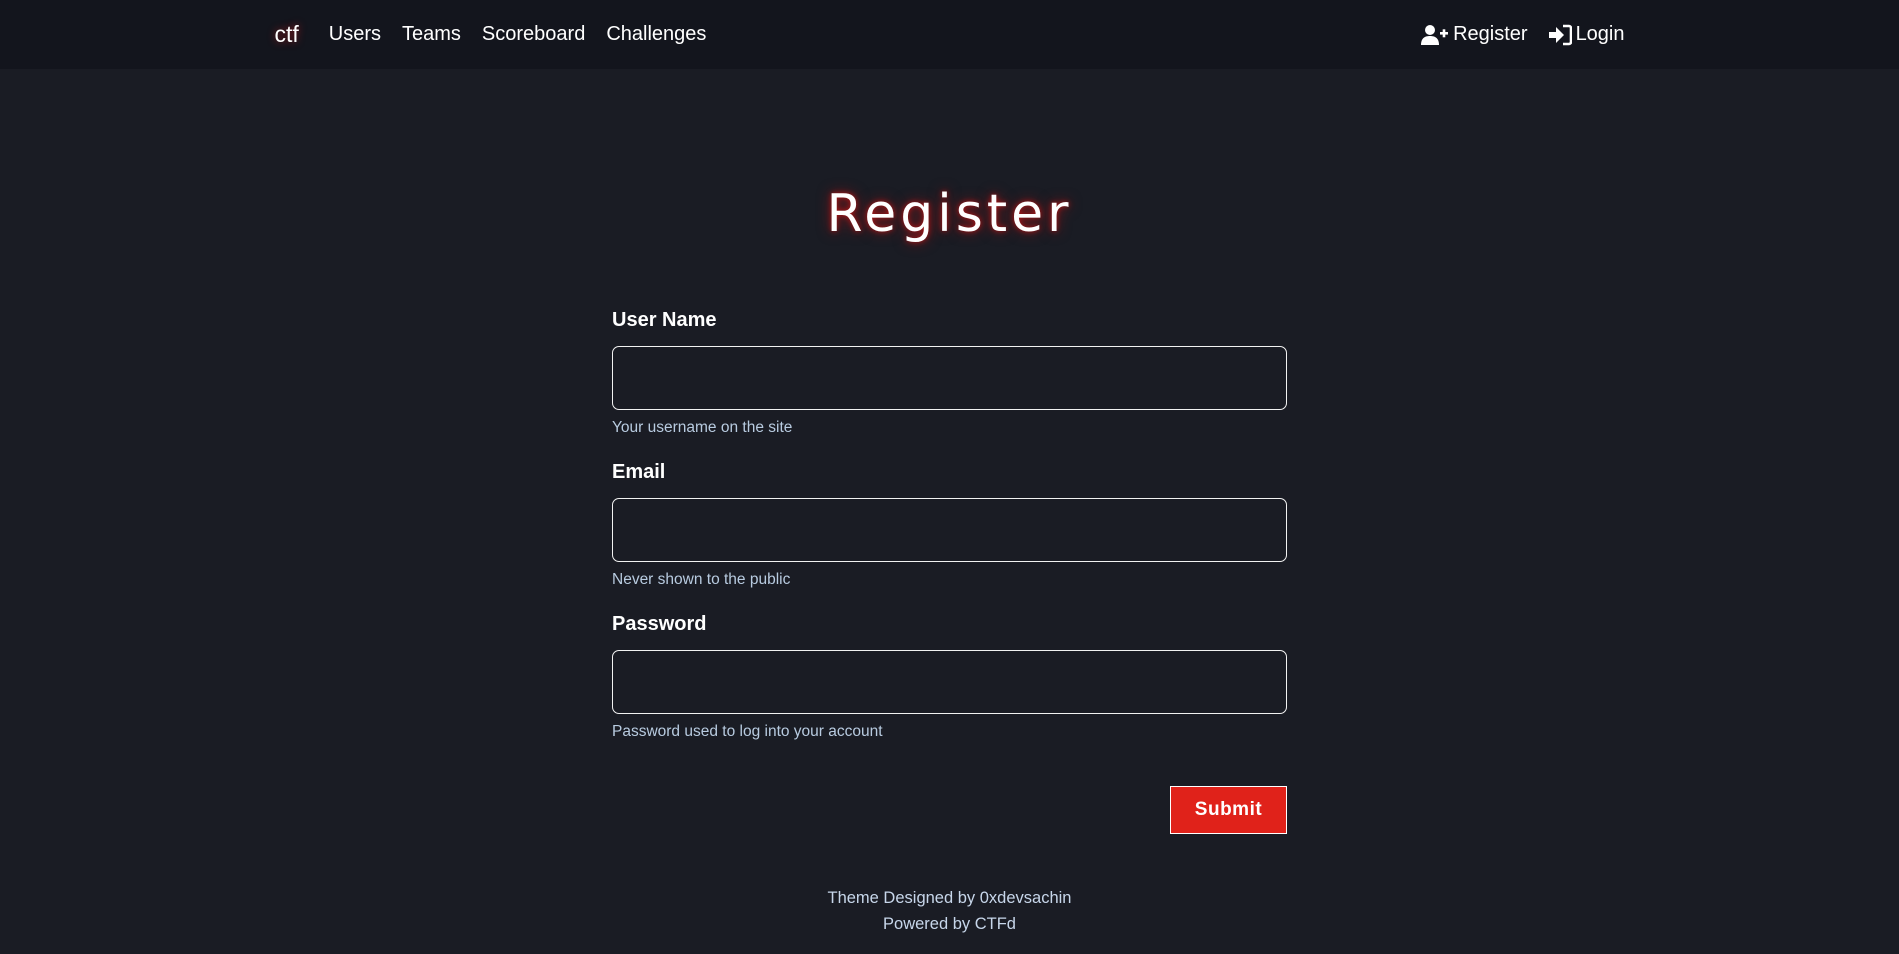 The image size is (1899, 954). I want to click on nav-login-label: Login, so click(1600, 34).